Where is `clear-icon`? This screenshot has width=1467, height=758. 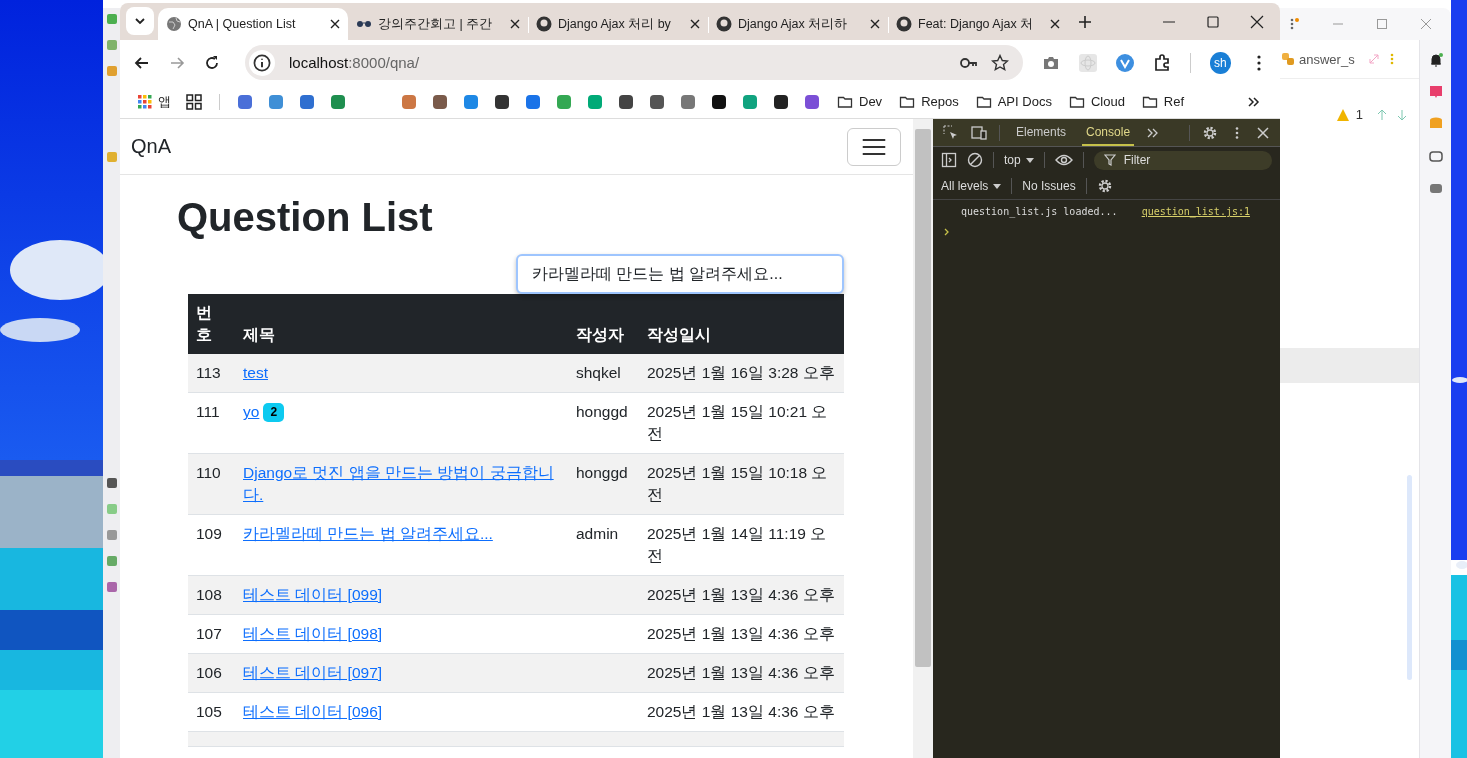
clear-icon is located at coordinates (975, 160).